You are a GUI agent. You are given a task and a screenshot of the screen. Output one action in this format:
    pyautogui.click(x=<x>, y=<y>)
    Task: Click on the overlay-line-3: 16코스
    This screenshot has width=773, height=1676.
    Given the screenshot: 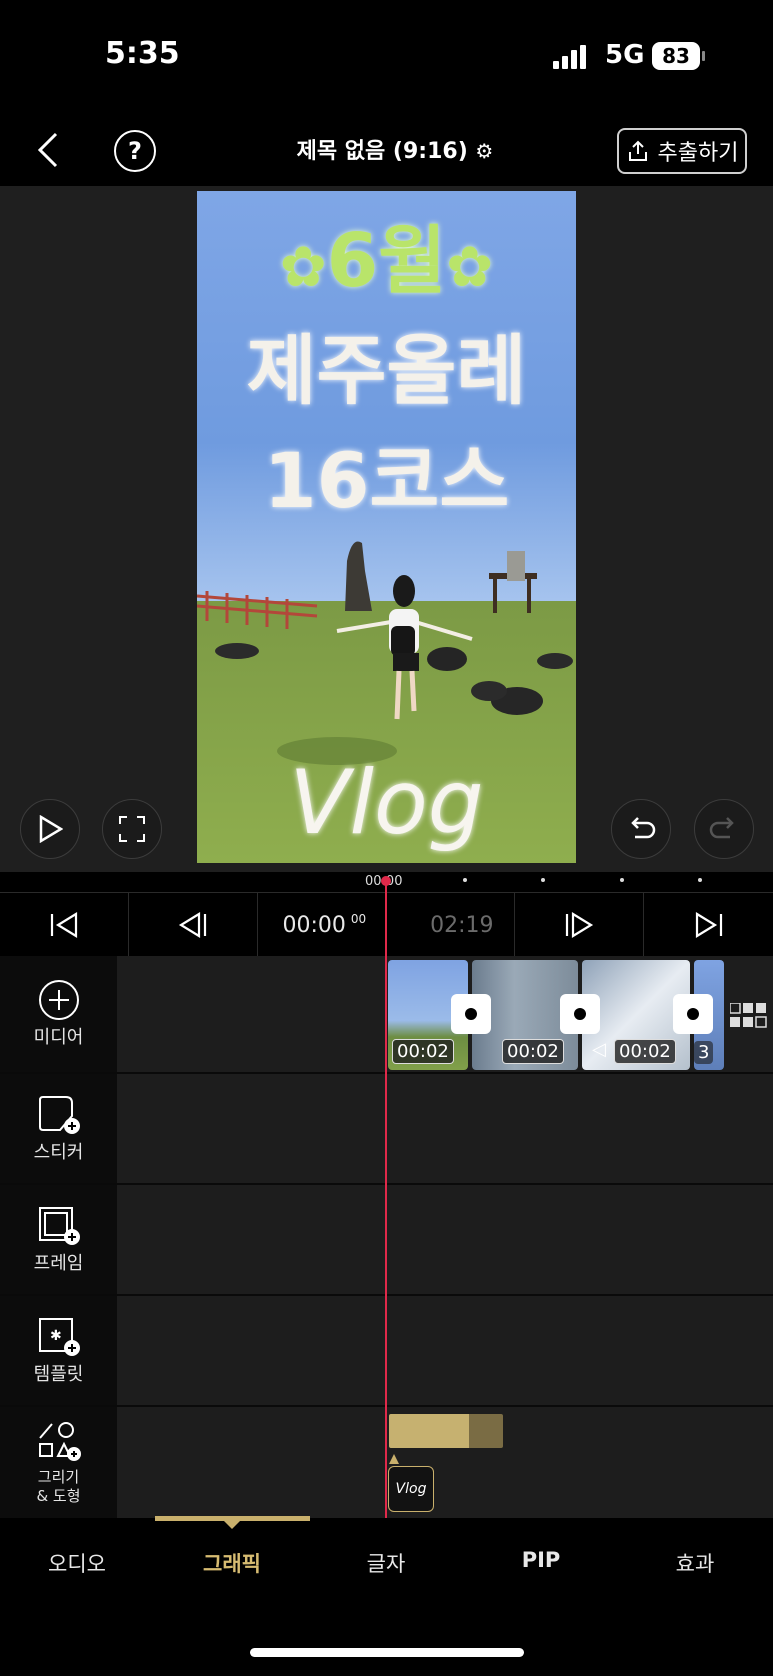 What is the action you would take?
    pyautogui.click(x=386, y=480)
    